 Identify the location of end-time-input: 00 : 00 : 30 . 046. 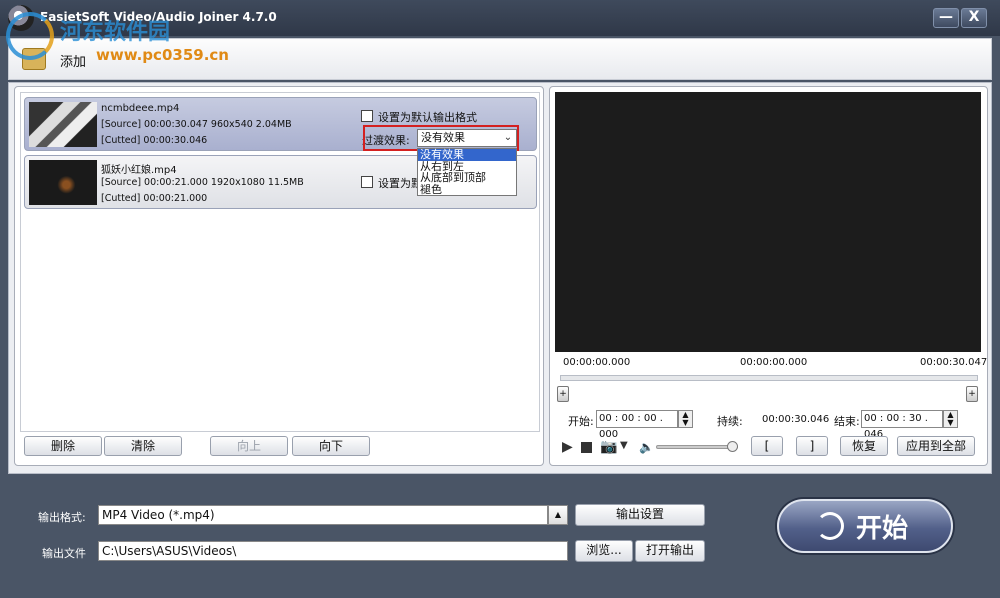
(902, 425).